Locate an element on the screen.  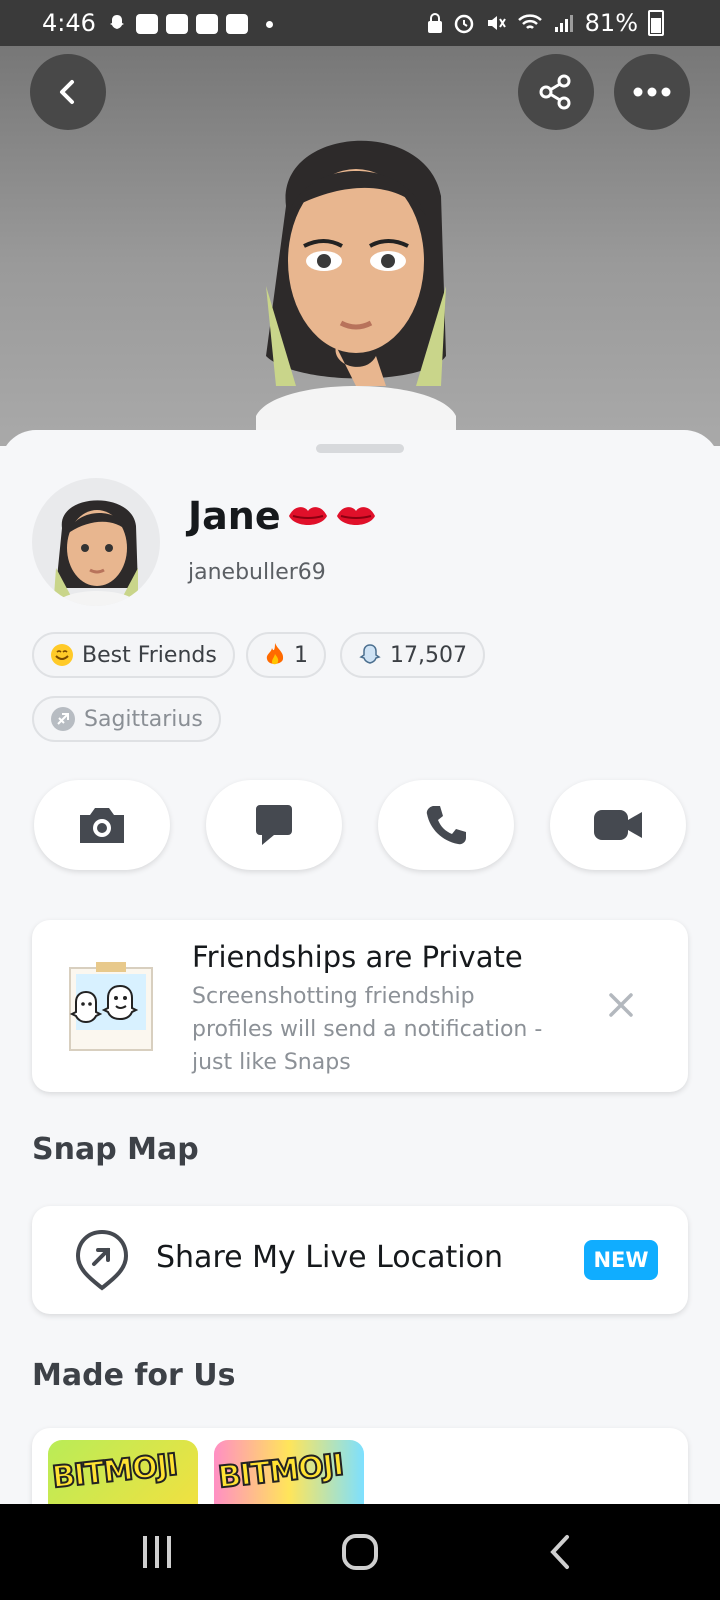
best-friends-chip: Best Friends is located at coordinates (133, 655).